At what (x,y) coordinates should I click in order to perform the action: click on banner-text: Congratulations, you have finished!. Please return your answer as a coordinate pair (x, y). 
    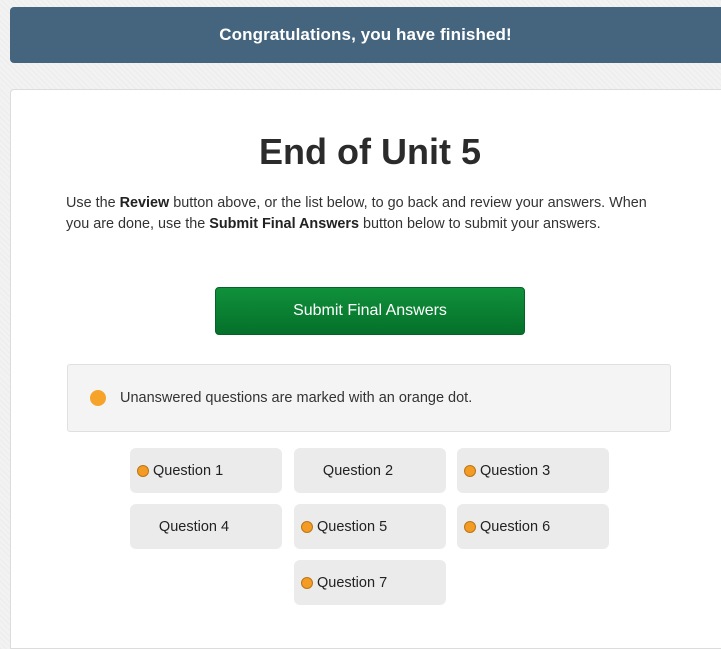
    Looking at the image, I should click on (365, 34).